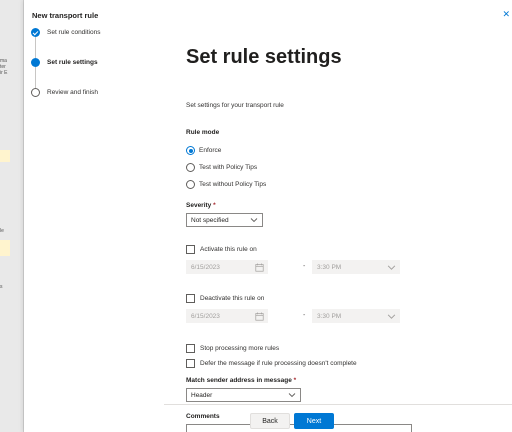  Describe the element at coordinates (1, 287) in the screenshot. I see `background-fragment: s` at that location.